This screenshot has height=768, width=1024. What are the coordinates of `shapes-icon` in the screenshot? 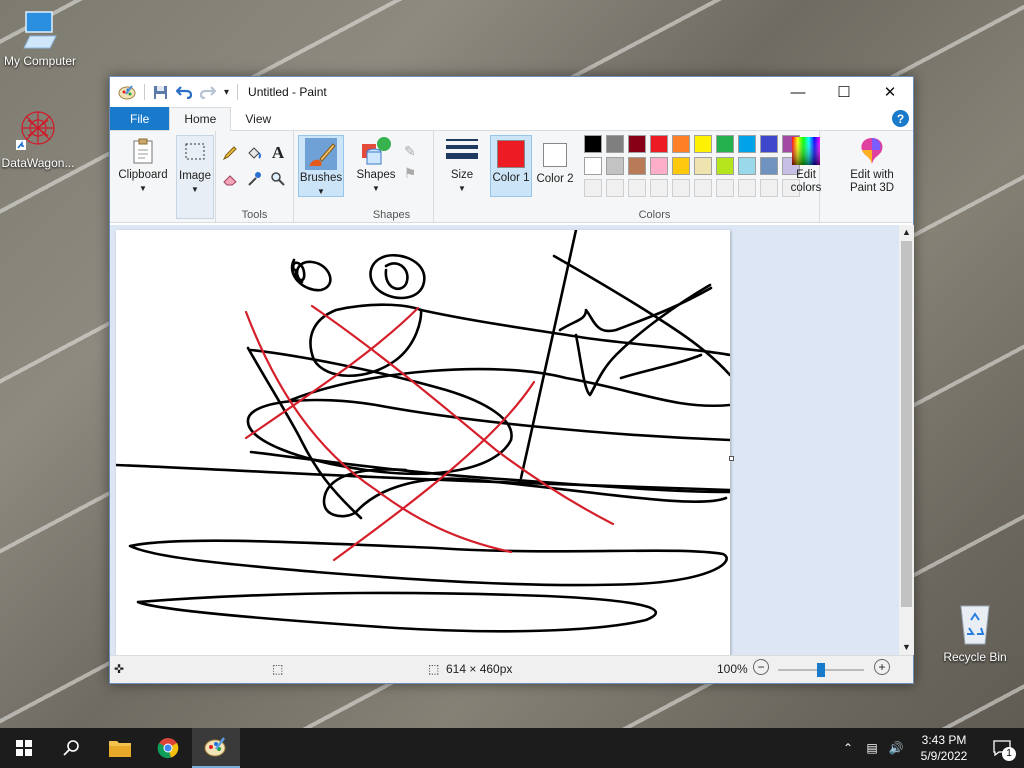 It's located at (376, 151).